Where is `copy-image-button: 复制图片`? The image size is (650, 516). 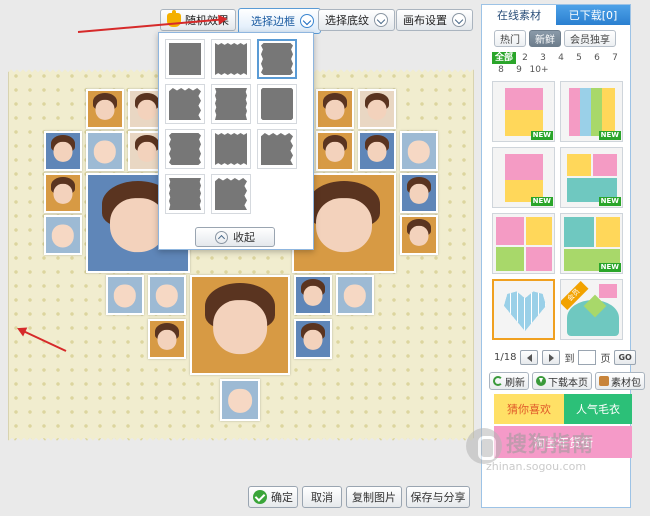
copy-image-button: 复制图片 is located at coordinates (374, 497).